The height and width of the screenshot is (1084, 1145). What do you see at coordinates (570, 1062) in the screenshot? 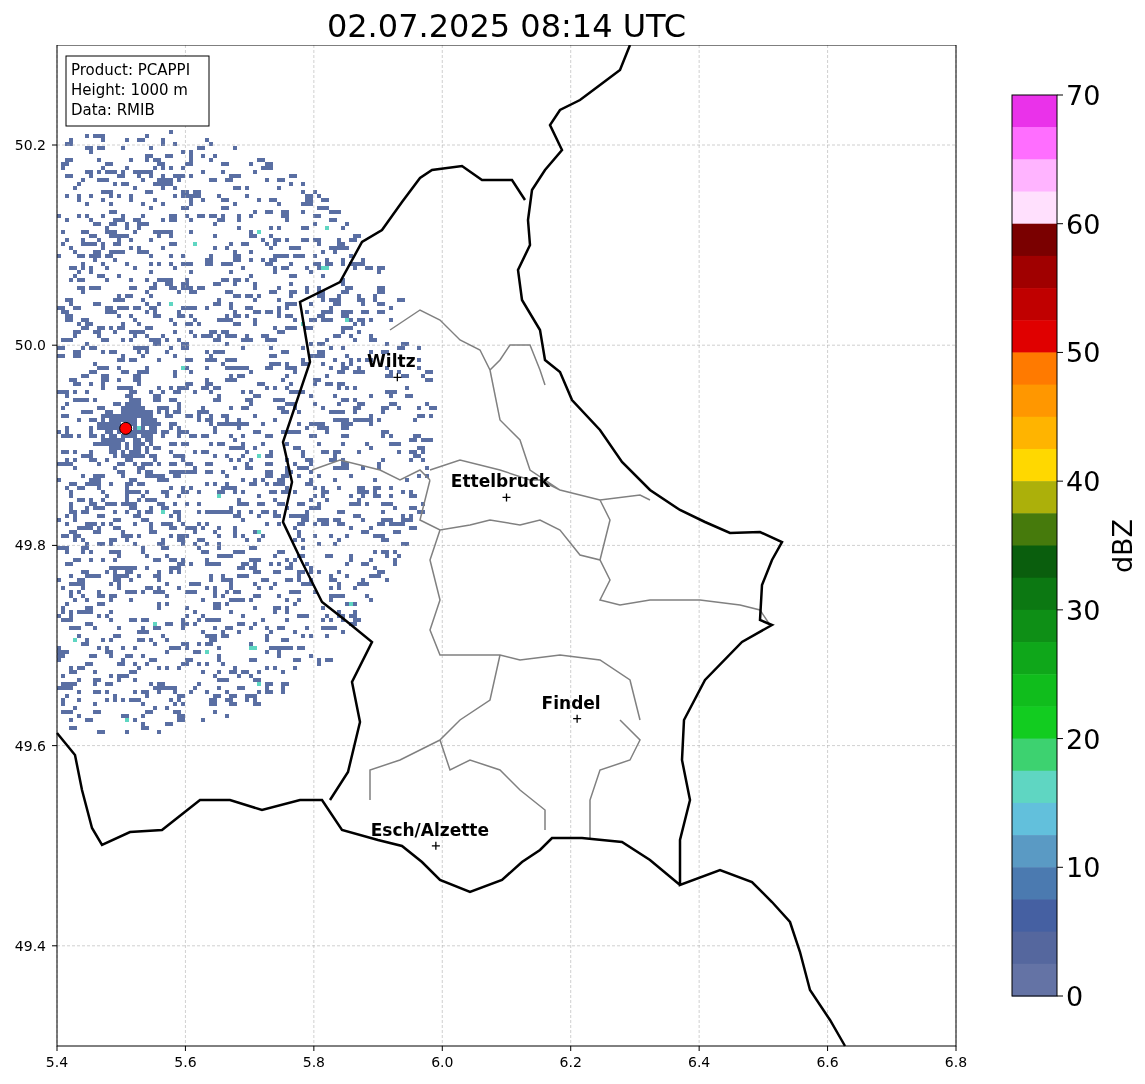
I see `x-tick-label: 6.2` at bounding box center [570, 1062].